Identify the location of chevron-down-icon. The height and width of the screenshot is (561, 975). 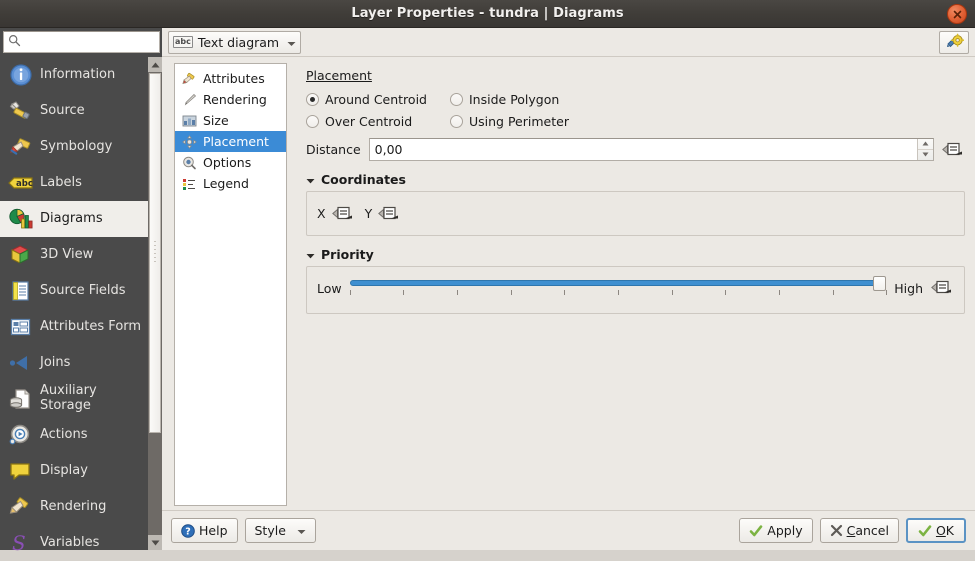
(291, 42).